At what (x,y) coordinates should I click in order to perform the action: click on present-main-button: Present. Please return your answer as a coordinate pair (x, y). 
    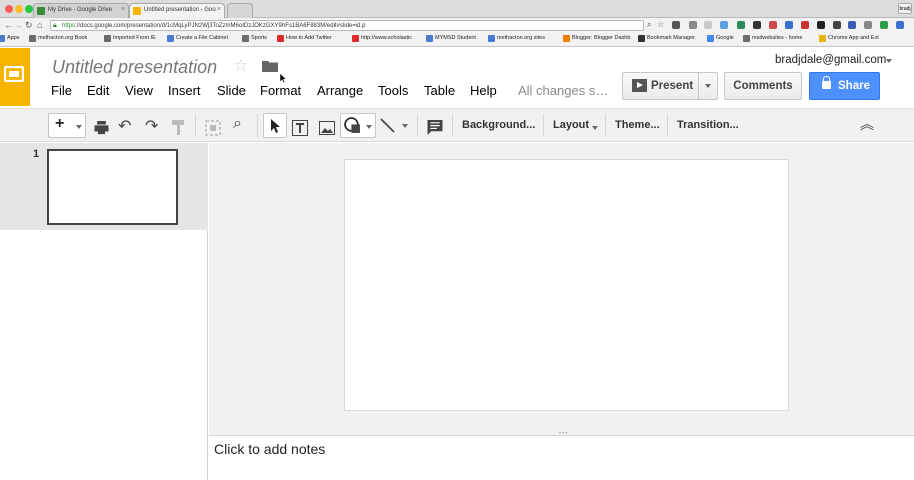
    Looking at the image, I should click on (660, 86).